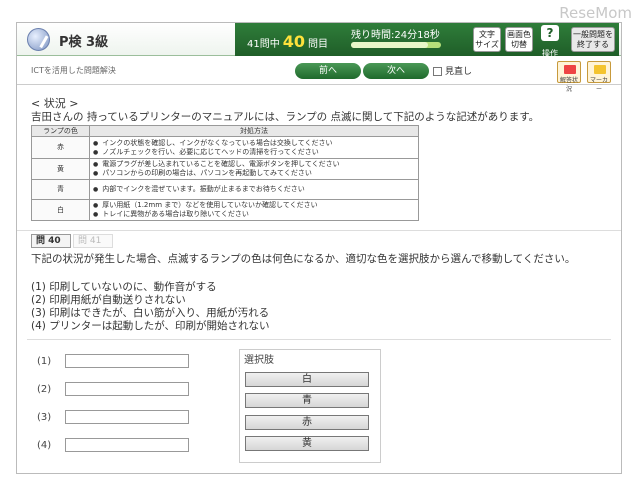  I want to click on end-general-questions-button: 一般問題を 終了する, so click(593, 39).